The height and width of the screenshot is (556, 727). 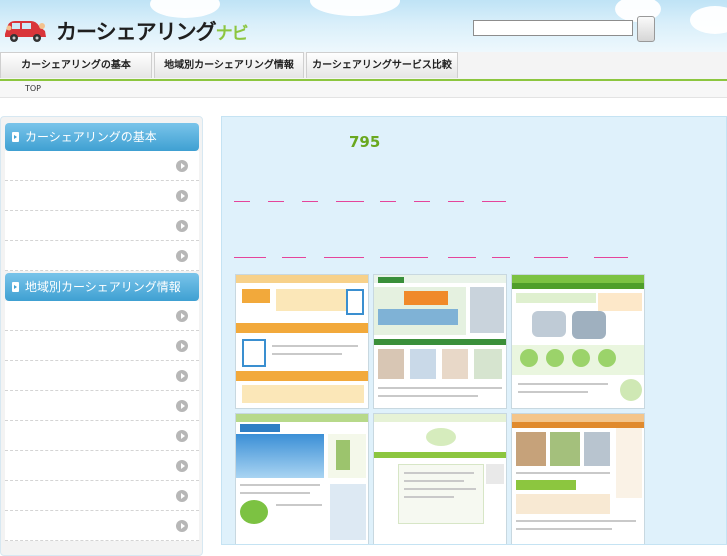 I want to click on tab-label: カーシェアリングの基本, so click(x=76, y=65).